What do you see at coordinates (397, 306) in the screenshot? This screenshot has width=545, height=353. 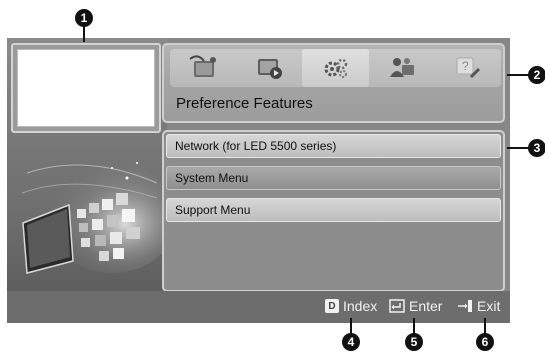 I see `enter-icon` at bounding box center [397, 306].